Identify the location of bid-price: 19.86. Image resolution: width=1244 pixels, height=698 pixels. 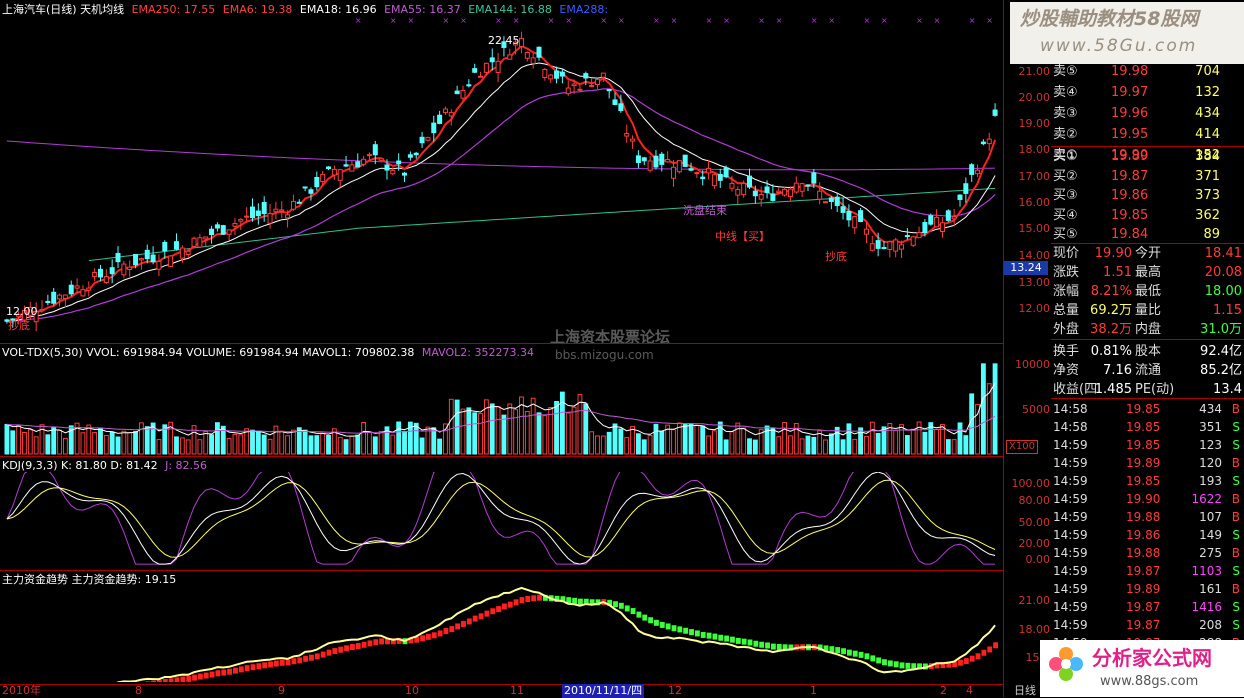
(1130, 195).